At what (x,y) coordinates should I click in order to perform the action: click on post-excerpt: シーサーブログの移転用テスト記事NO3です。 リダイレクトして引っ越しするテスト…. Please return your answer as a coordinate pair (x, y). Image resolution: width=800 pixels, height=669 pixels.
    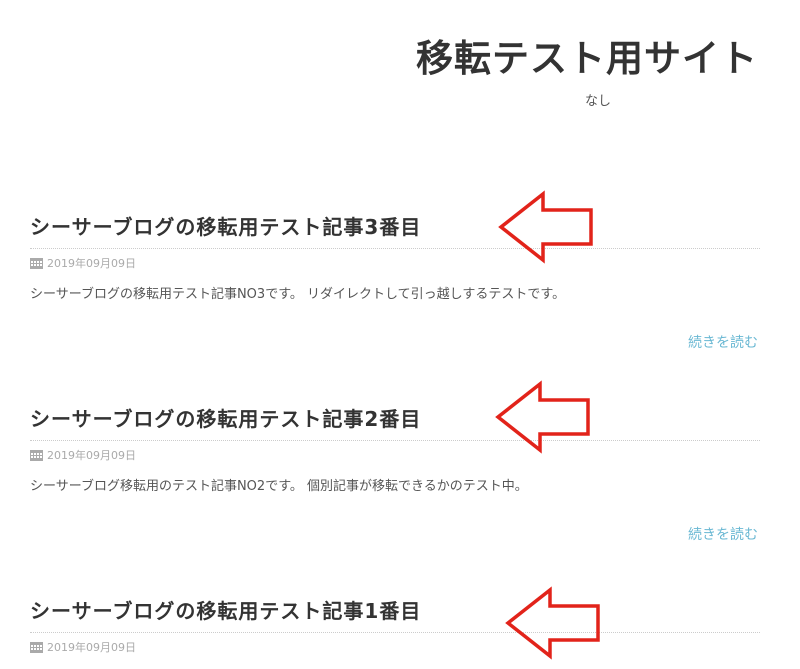
    Looking at the image, I should click on (298, 294).